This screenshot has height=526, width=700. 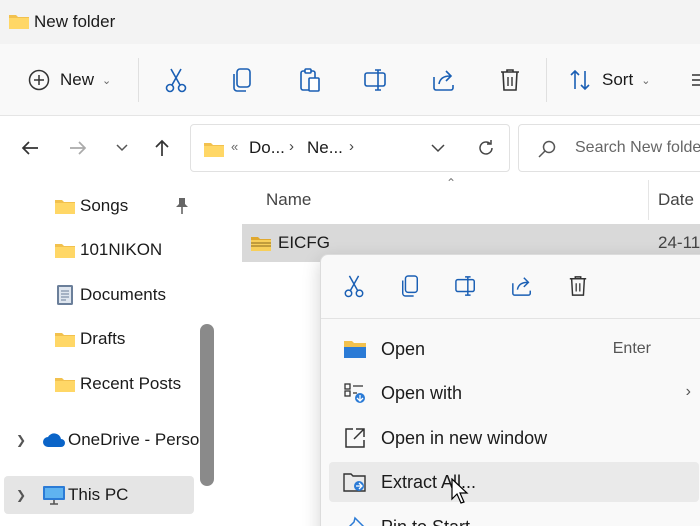 I want to click on paste-button, so click(x=310, y=80).